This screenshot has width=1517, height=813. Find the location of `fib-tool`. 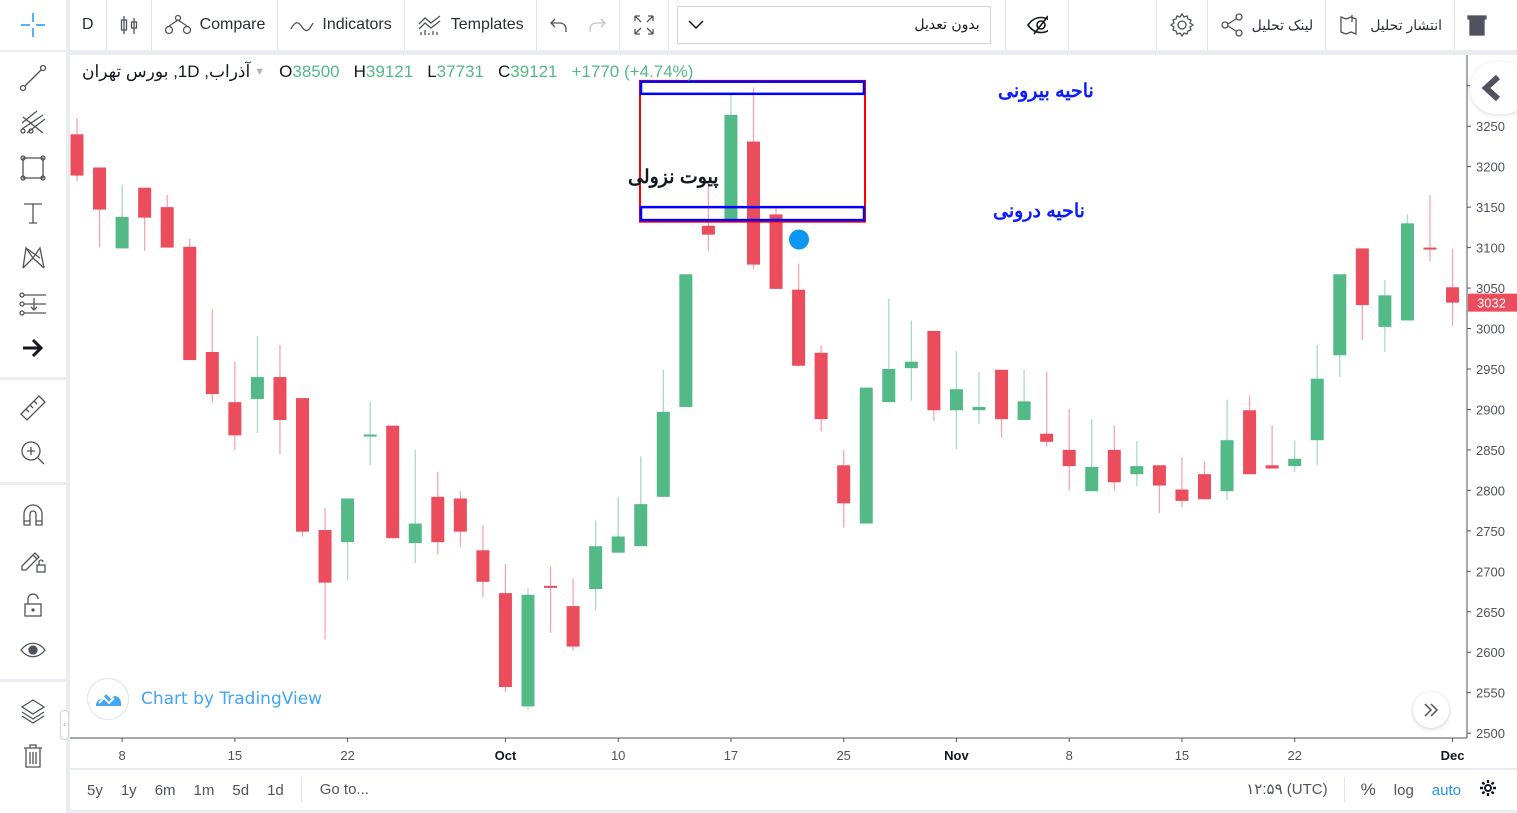

fib-tool is located at coordinates (33, 123).